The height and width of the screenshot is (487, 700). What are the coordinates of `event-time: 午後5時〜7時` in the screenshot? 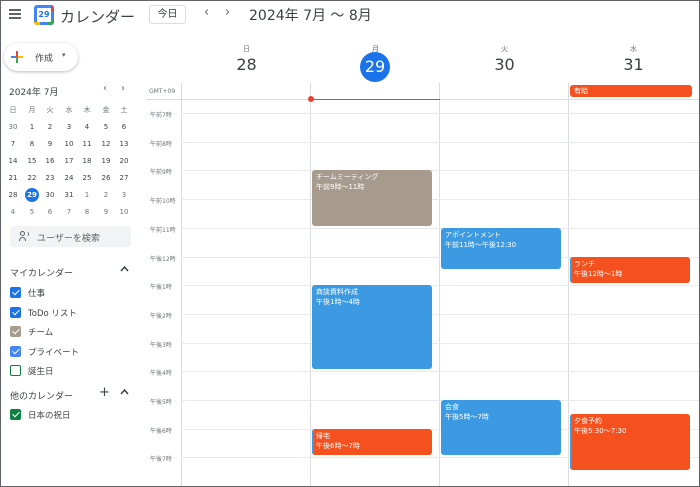 It's located at (467, 417).